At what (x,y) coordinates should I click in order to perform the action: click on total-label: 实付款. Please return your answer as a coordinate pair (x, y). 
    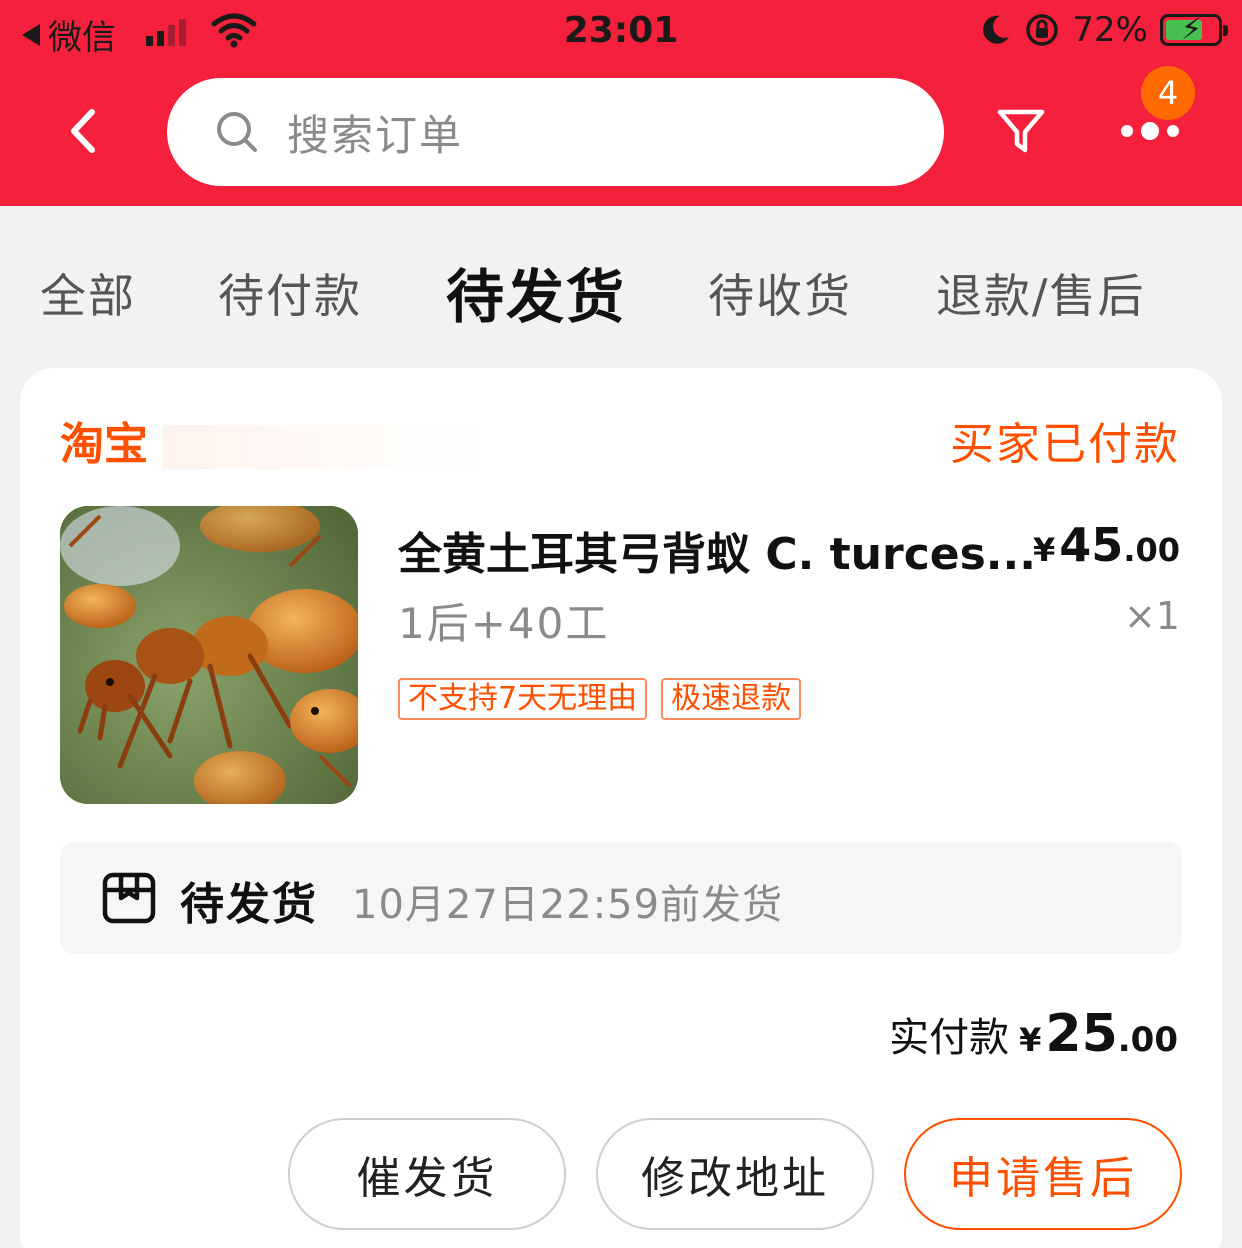
    Looking at the image, I should click on (949, 1038).